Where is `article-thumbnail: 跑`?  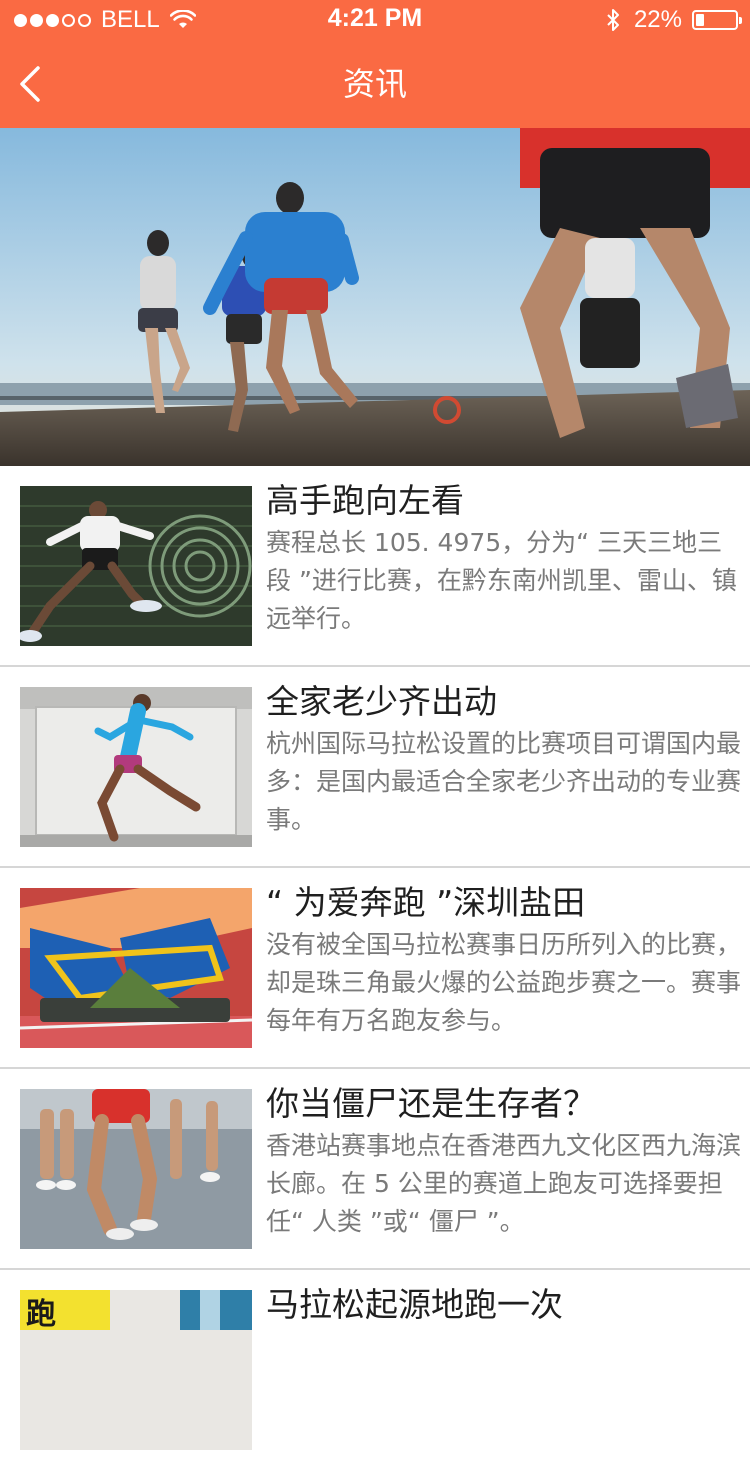 article-thumbnail: 跑 is located at coordinates (136, 1370).